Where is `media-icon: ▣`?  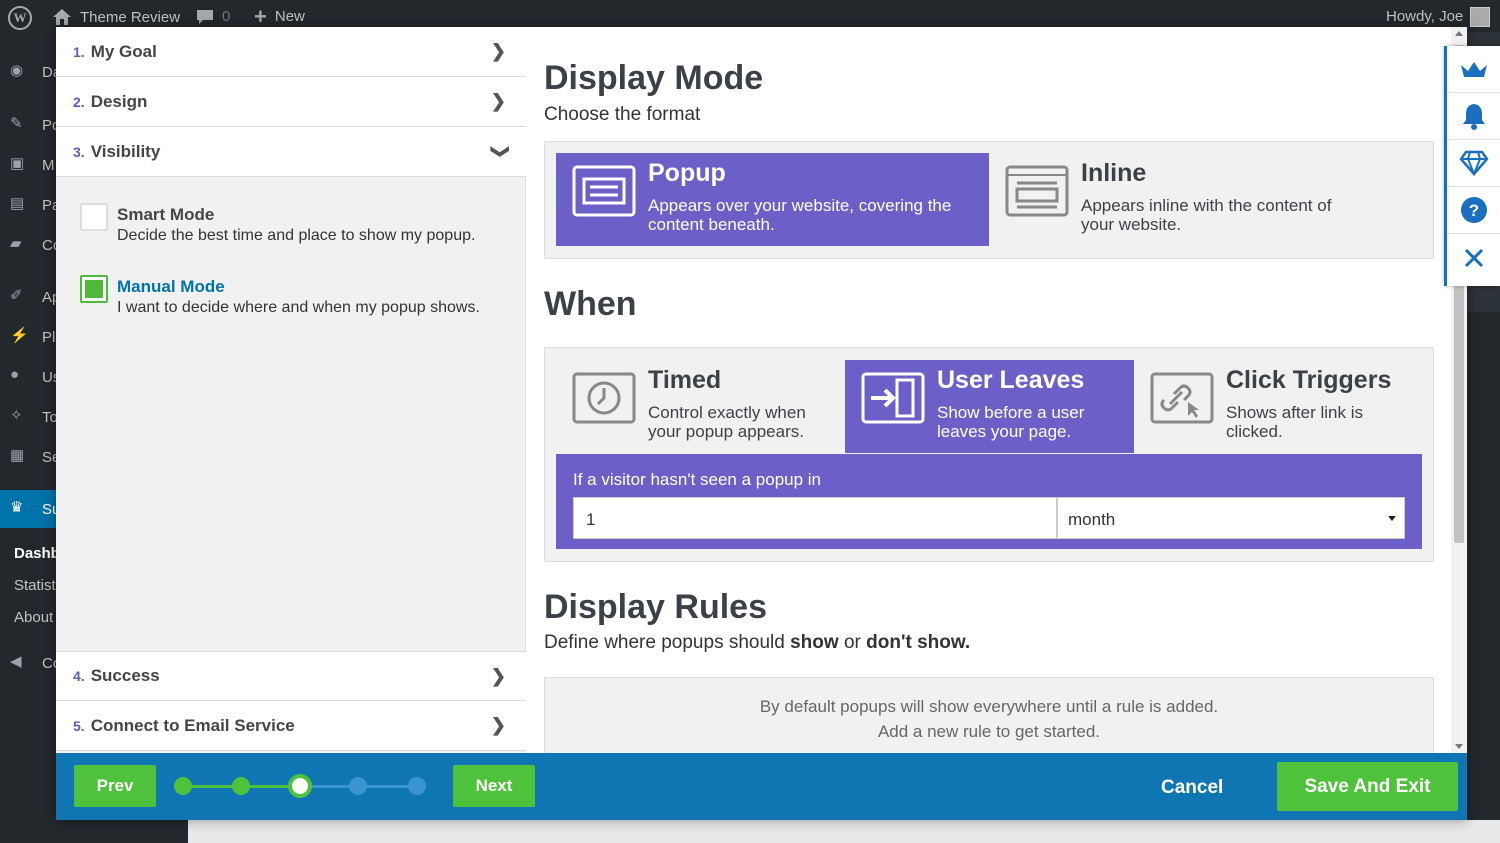 media-icon: ▣ is located at coordinates (17, 163).